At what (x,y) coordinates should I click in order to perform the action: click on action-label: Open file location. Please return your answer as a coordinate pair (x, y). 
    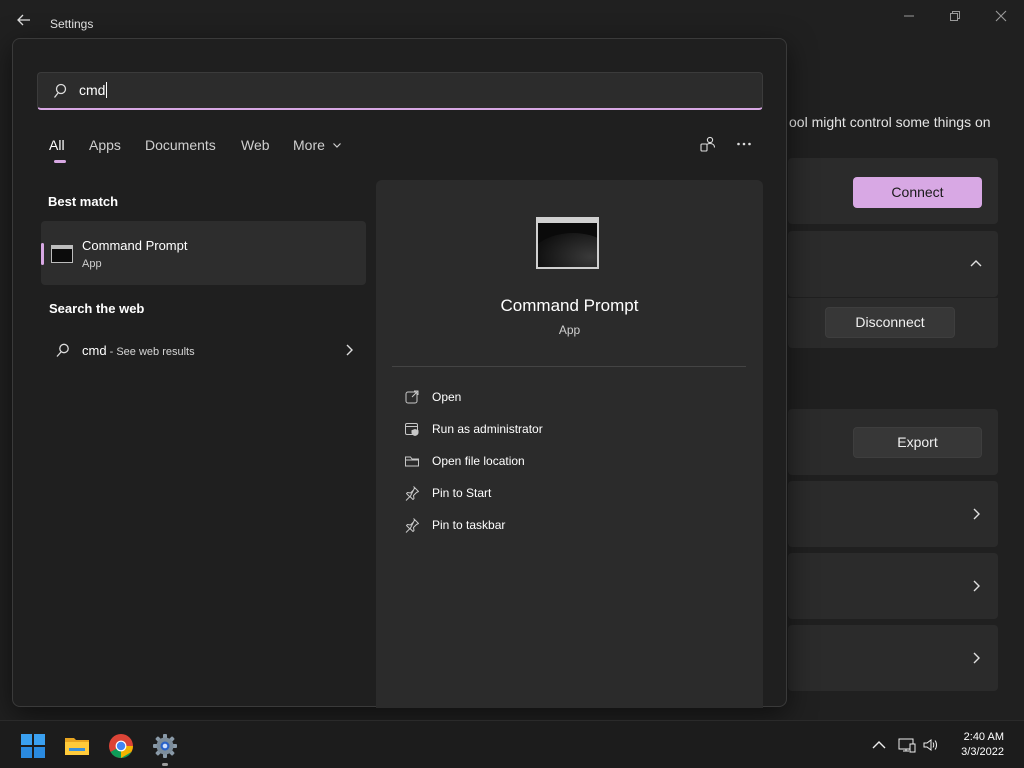
    Looking at the image, I should click on (478, 461).